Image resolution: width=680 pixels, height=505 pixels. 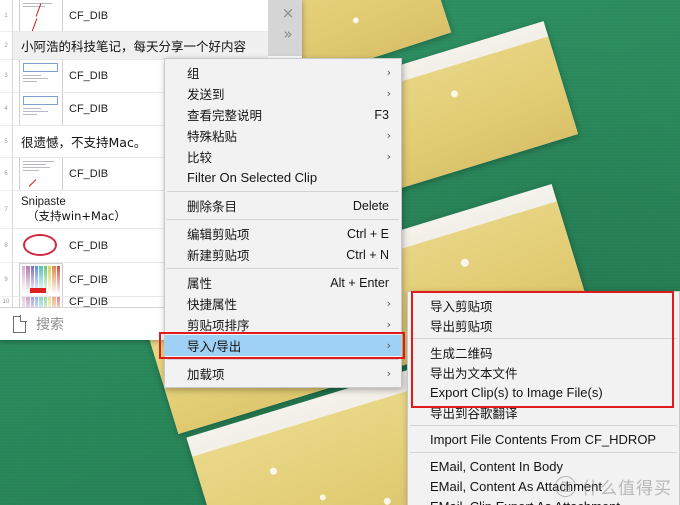 I want to click on menu-item: 导入剪贴项, so click(x=543, y=305).